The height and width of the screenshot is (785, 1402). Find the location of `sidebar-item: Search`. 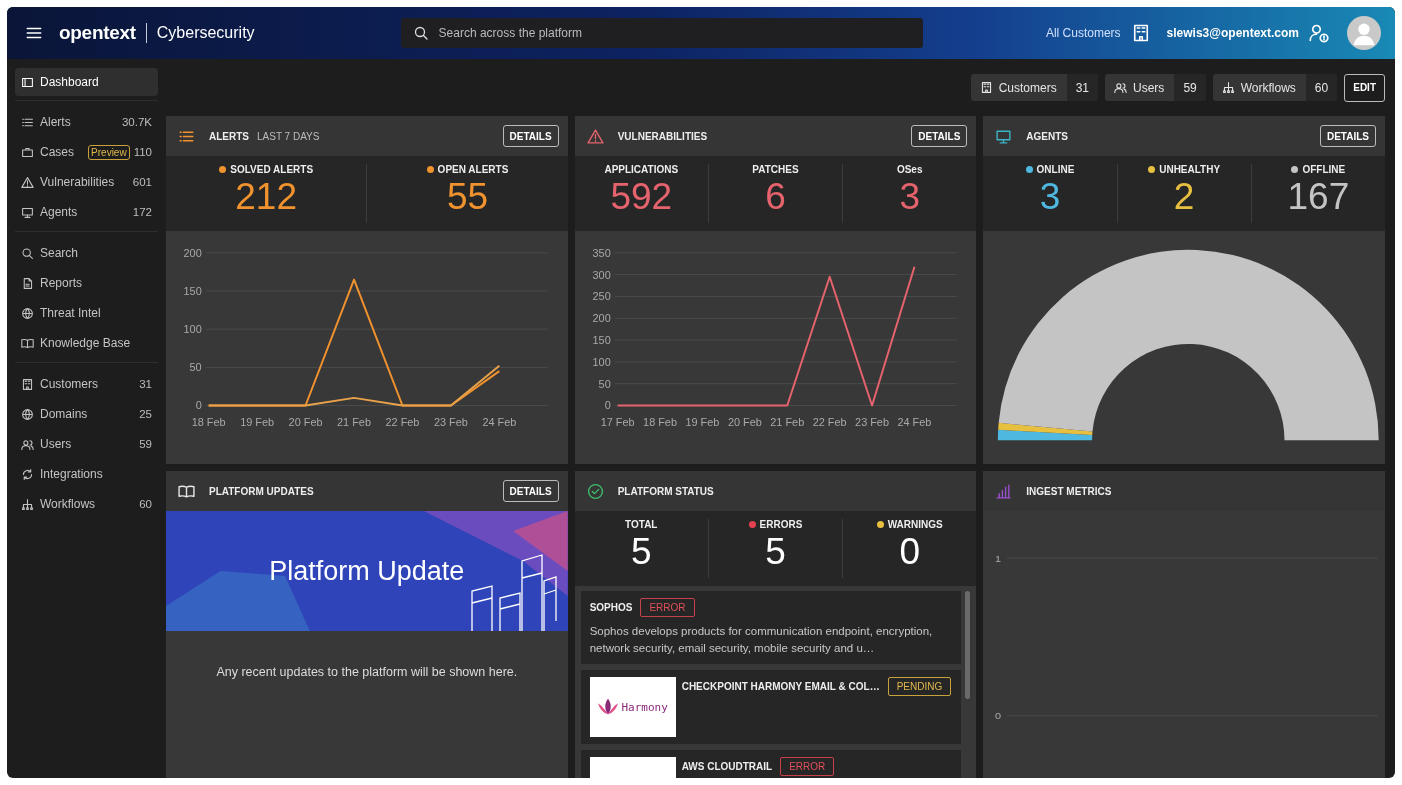

sidebar-item: Search is located at coordinates (86, 253).